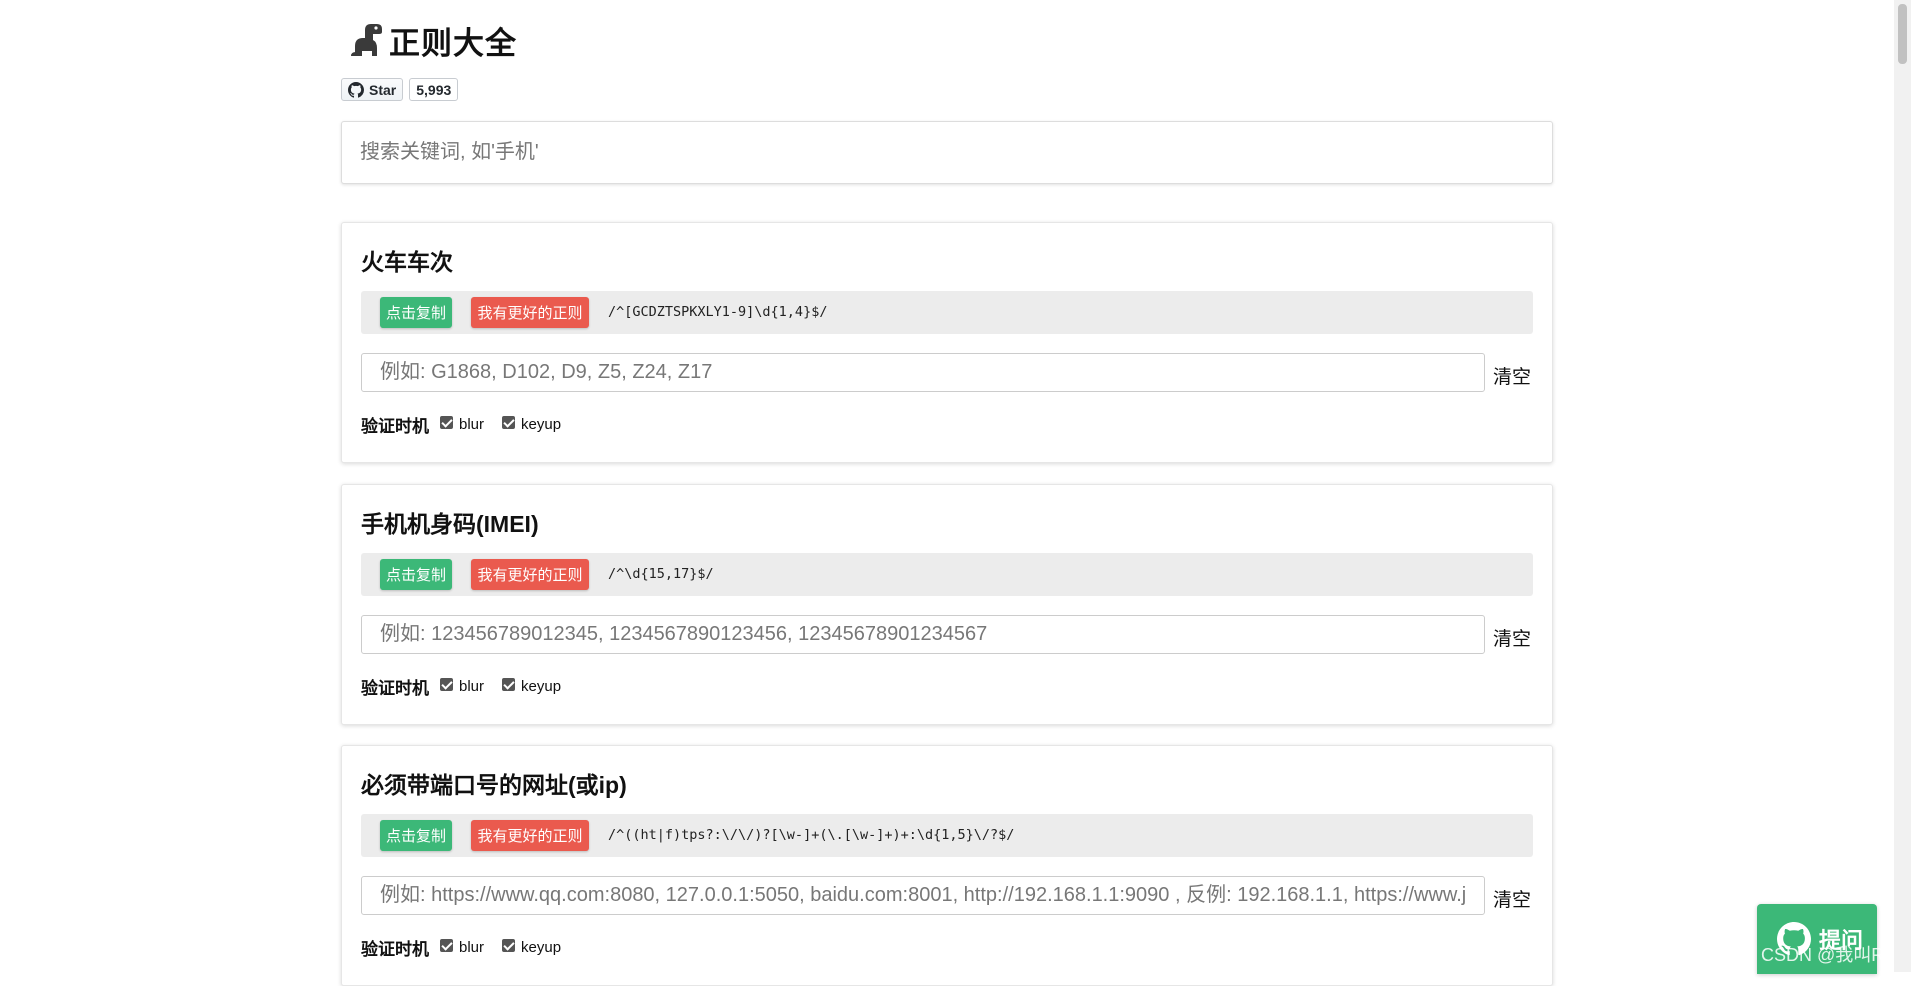  What do you see at coordinates (947, 152) in the screenshot?
I see `search-input` at bounding box center [947, 152].